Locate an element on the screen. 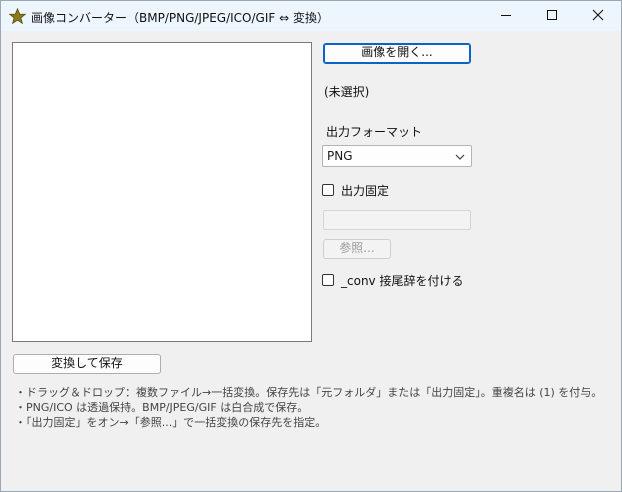 The height and width of the screenshot is (492, 622). title-bar: 画像コンバーター（BMP/PNG/JPEG/ICO/GIF ⇔ 変換） is located at coordinates (311, 16).